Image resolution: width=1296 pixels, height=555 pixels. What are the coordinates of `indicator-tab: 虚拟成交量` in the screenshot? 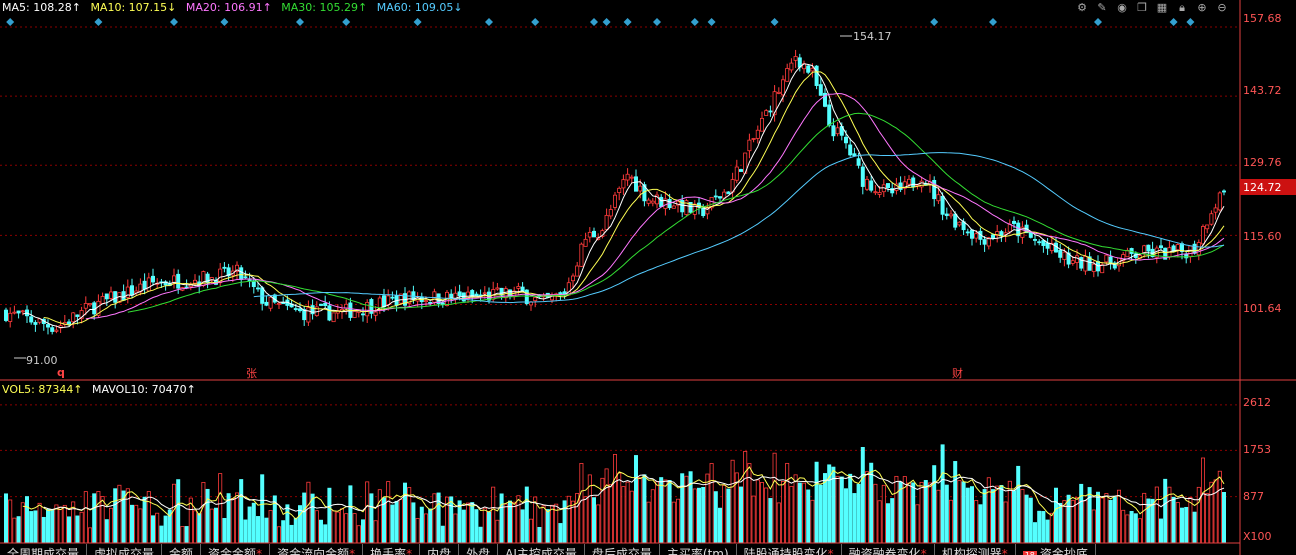 It's located at (125, 549).